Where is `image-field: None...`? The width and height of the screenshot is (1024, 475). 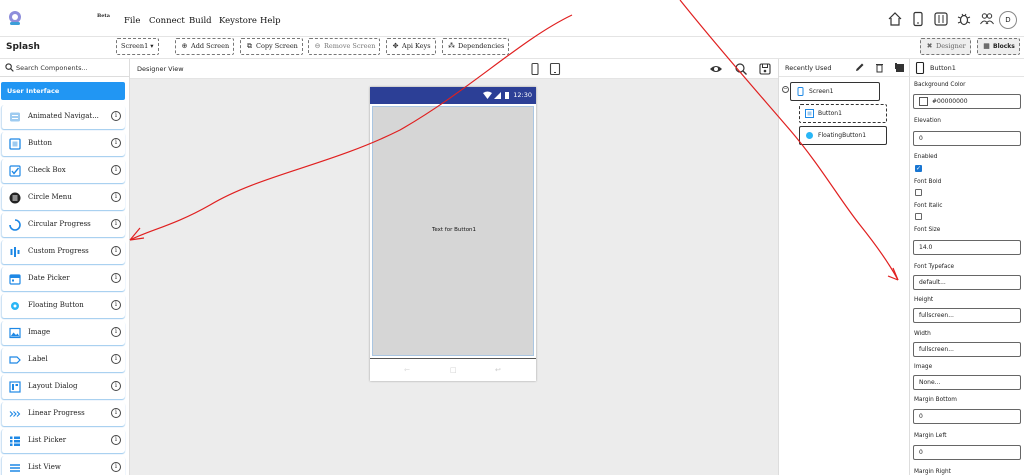
image-field: None... is located at coordinates (967, 382).